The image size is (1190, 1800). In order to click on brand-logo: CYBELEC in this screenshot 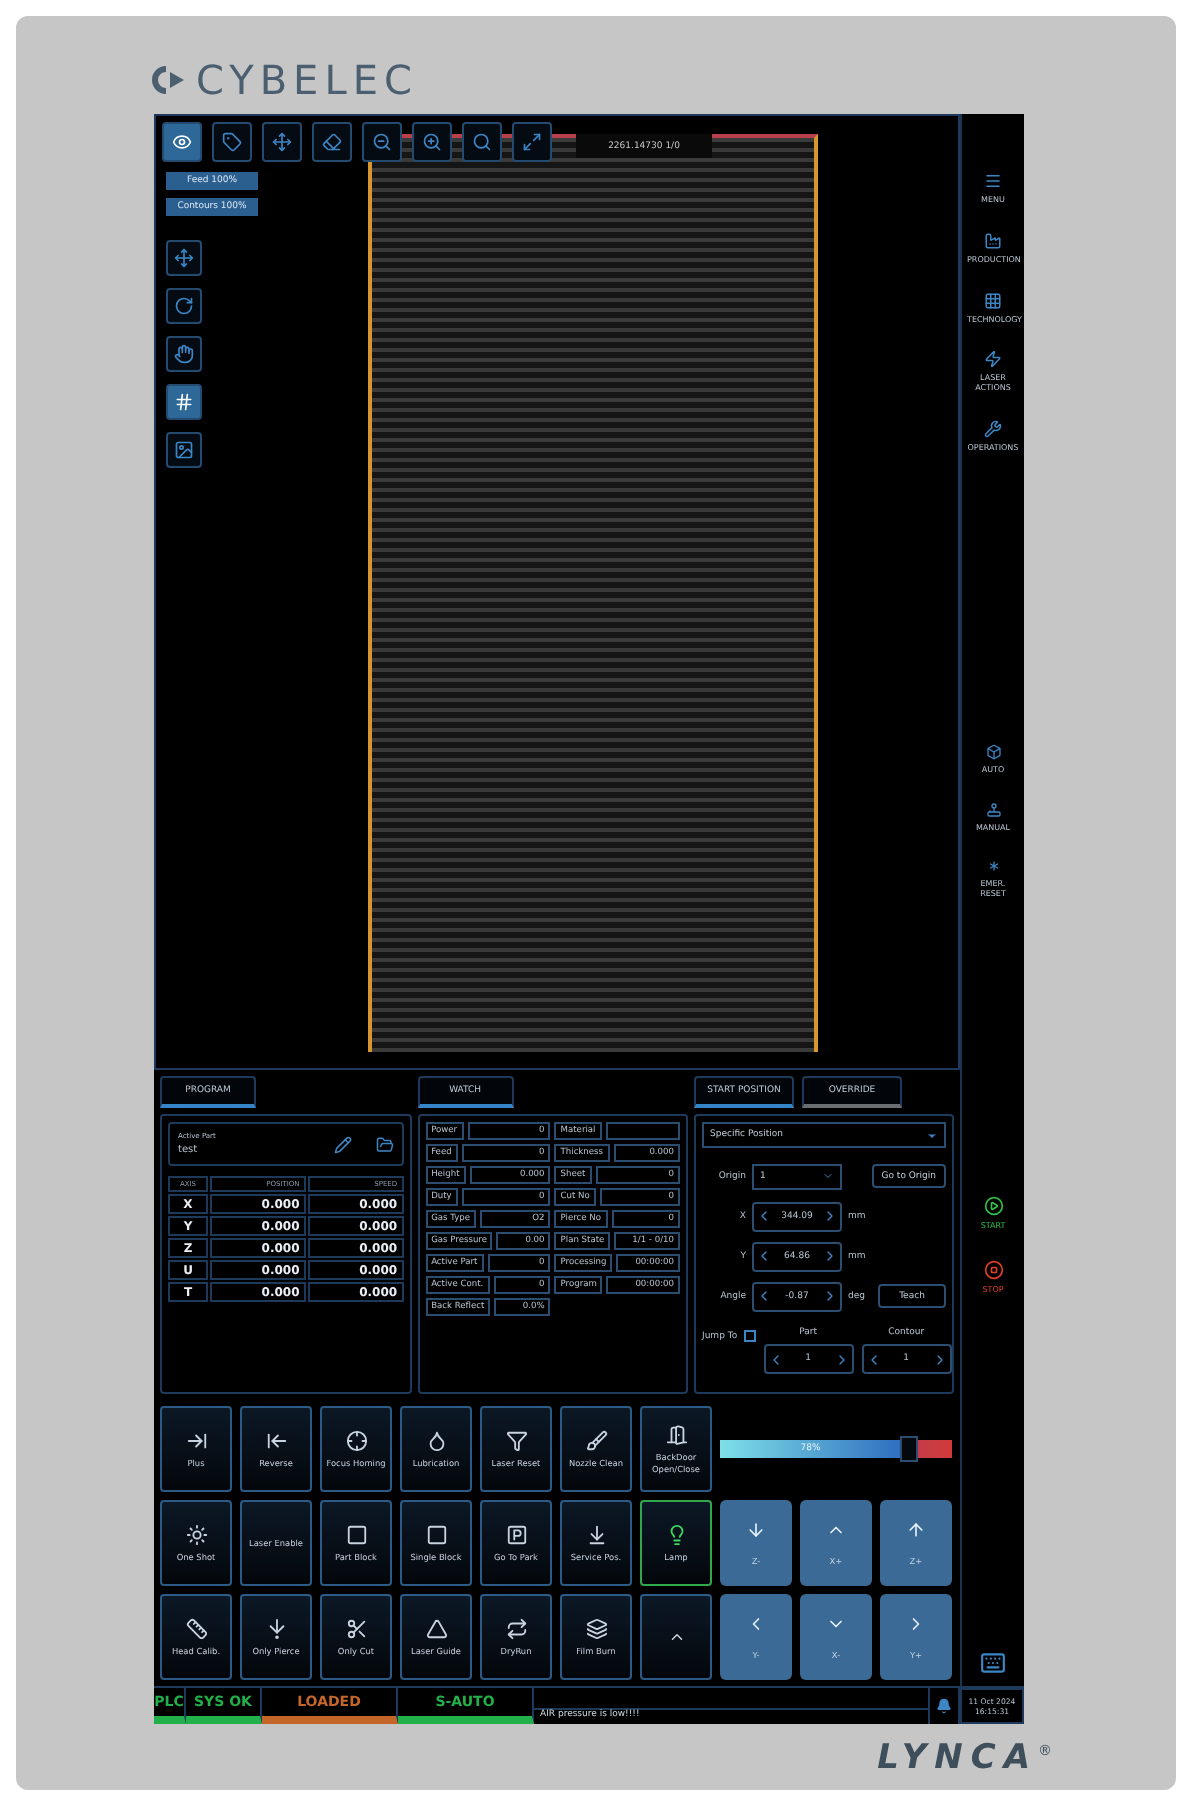, I will do `click(307, 80)`.